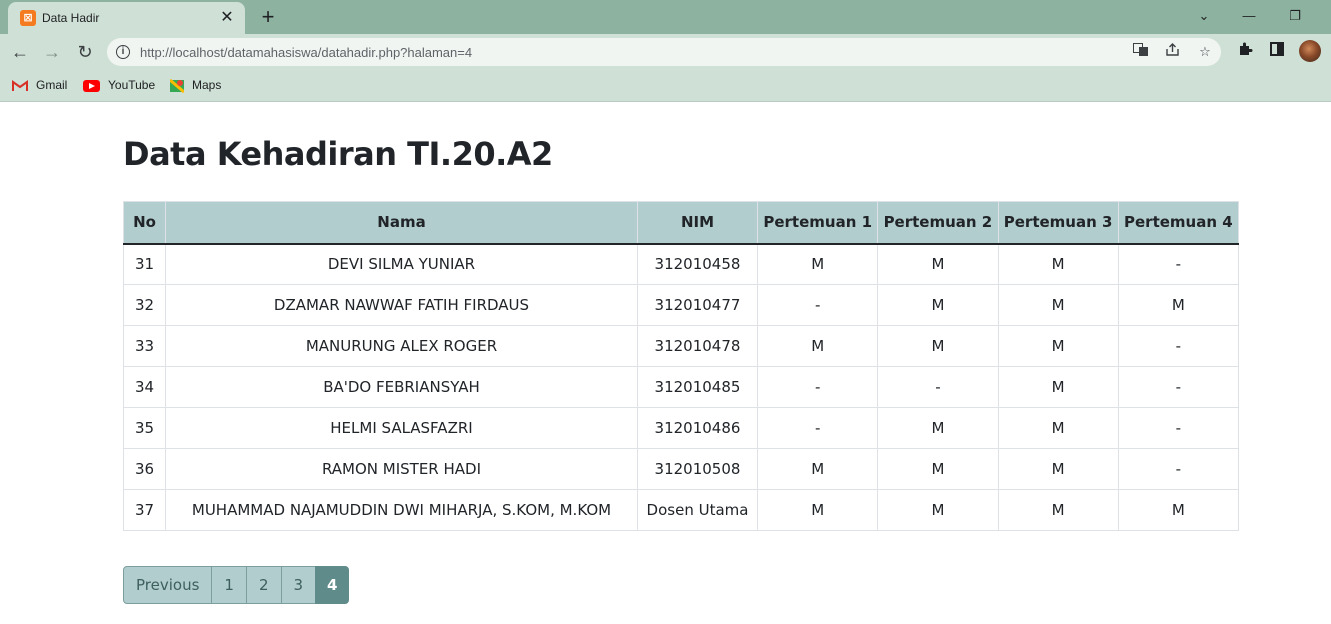  I want to click on cell-nim: 312010486, so click(697, 428).